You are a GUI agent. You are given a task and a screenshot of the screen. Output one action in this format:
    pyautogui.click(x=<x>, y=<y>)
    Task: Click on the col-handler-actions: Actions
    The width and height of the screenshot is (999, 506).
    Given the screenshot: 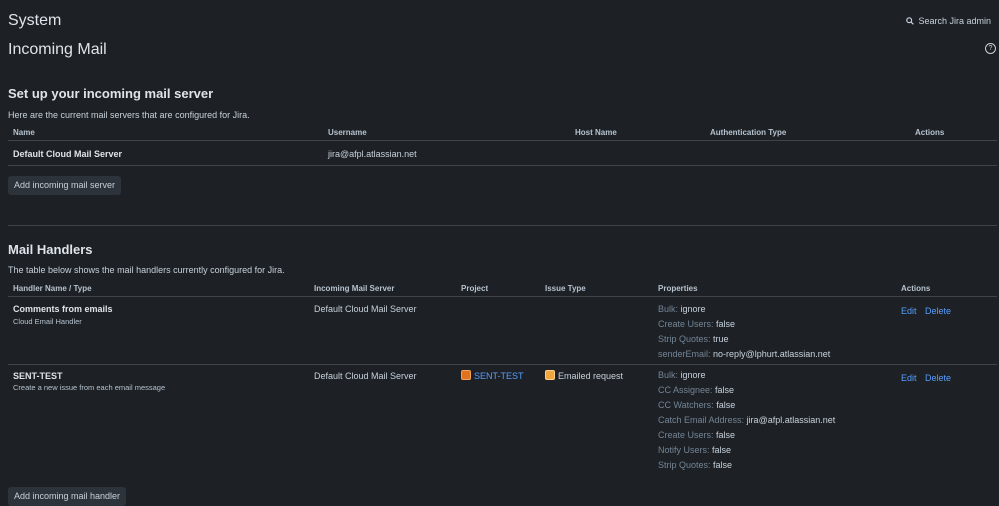 What is the action you would take?
    pyautogui.click(x=916, y=288)
    